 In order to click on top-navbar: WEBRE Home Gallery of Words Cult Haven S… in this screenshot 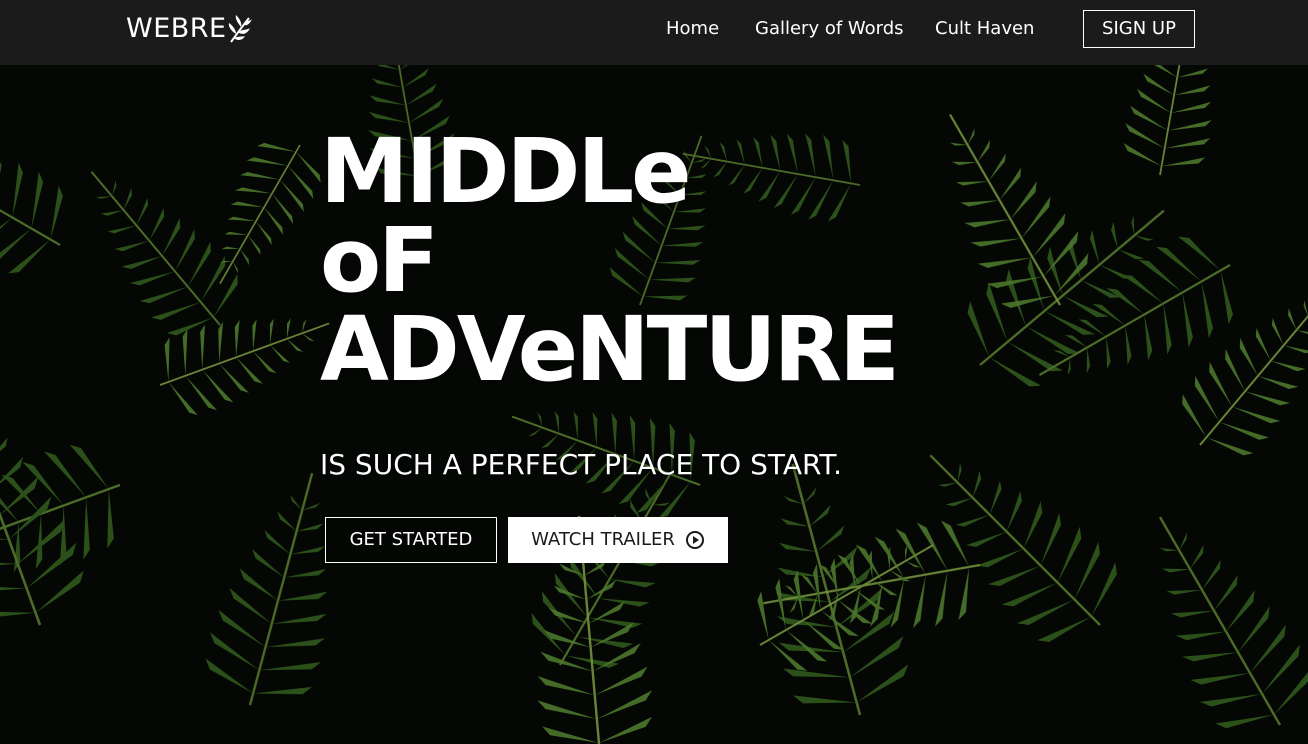, I will do `click(654, 32)`.